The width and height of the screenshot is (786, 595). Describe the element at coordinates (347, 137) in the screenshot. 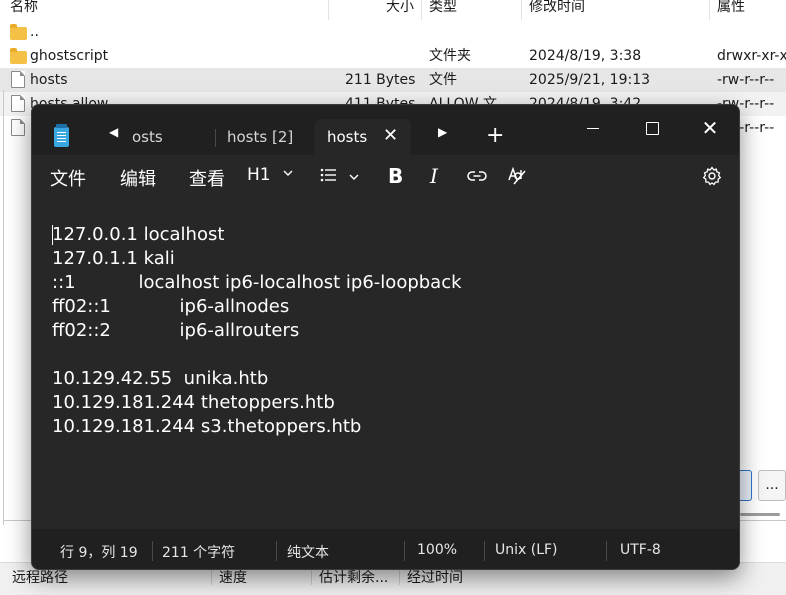

I see `tab-label: hosts` at that location.